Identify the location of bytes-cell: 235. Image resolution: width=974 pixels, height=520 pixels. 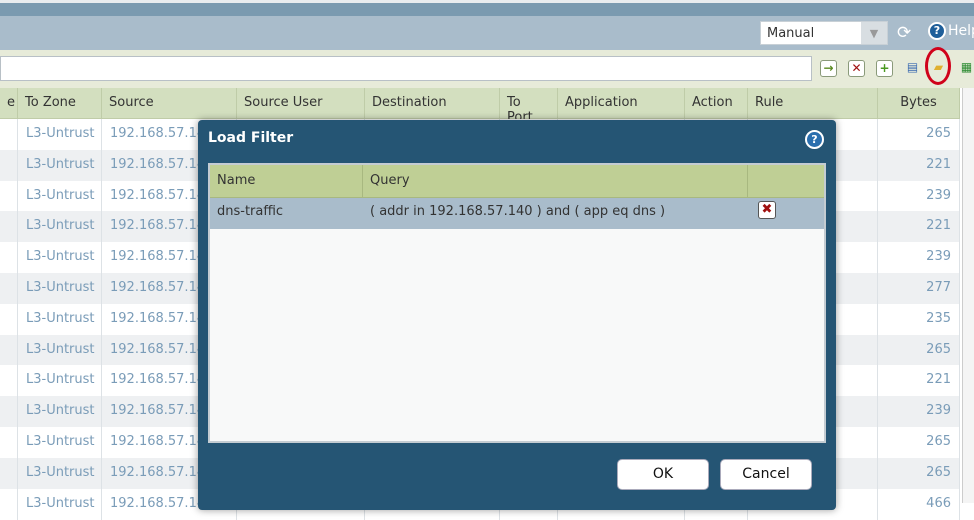
(919, 319).